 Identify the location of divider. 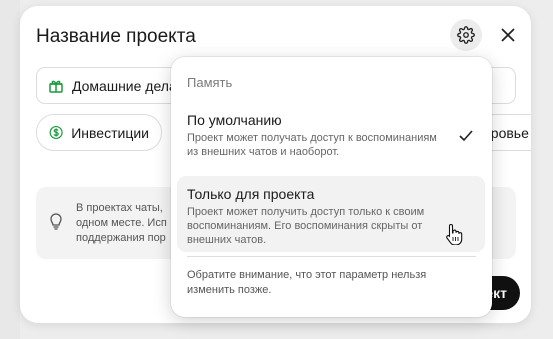
(331, 256).